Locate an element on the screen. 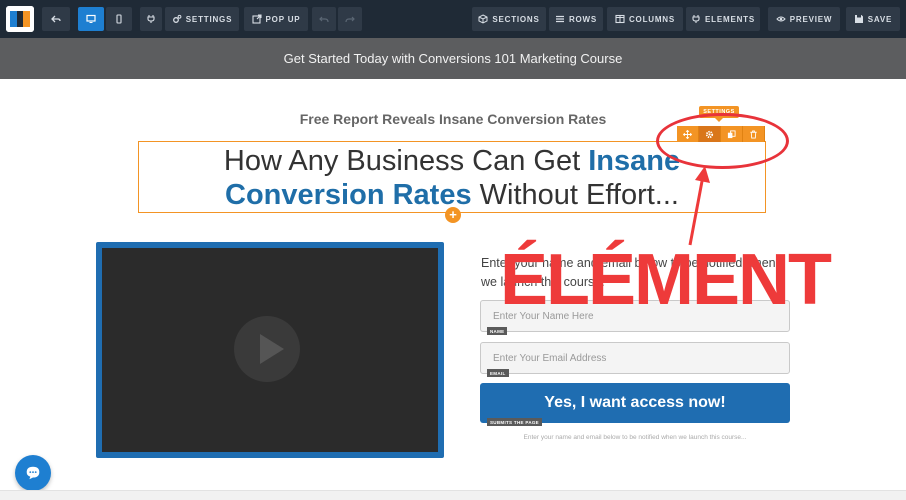 This screenshot has height=500, width=906. rows-button: ROWS is located at coordinates (576, 19).